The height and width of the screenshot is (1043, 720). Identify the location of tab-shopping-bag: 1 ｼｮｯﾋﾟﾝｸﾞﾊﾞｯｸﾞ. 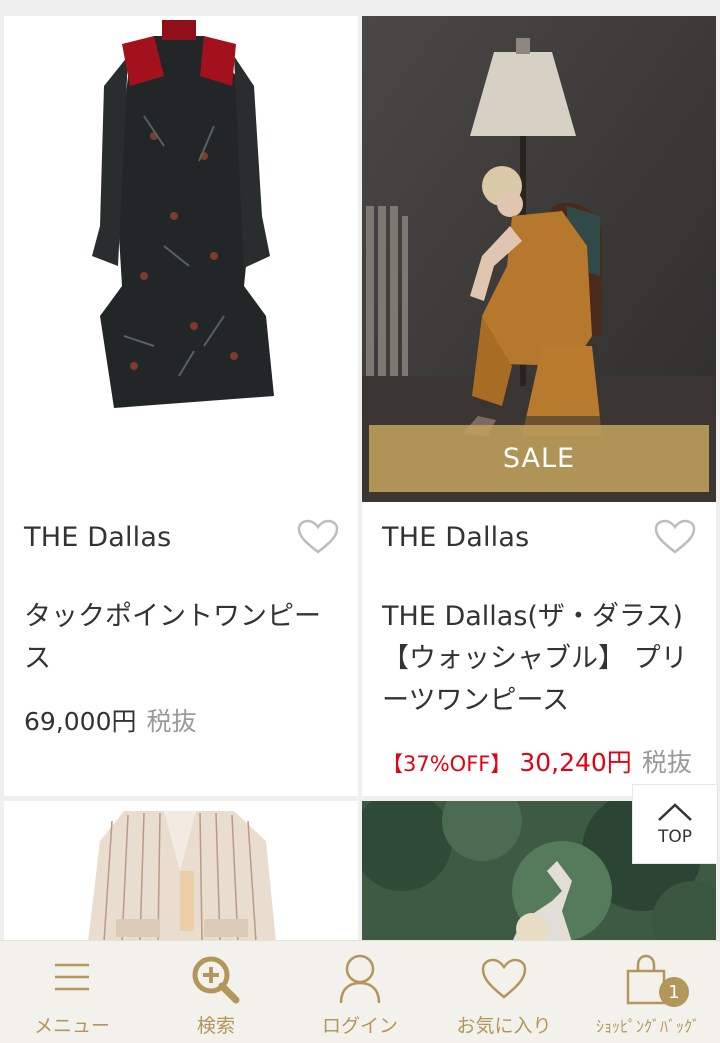
(648, 992).